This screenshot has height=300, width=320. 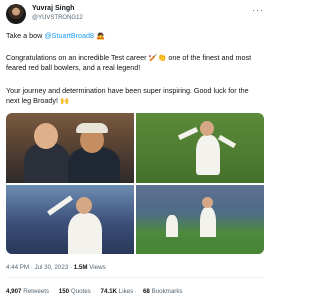 What do you see at coordinates (16, 14) in the screenshot?
I see `avatar` at bounding box center [16, 14].